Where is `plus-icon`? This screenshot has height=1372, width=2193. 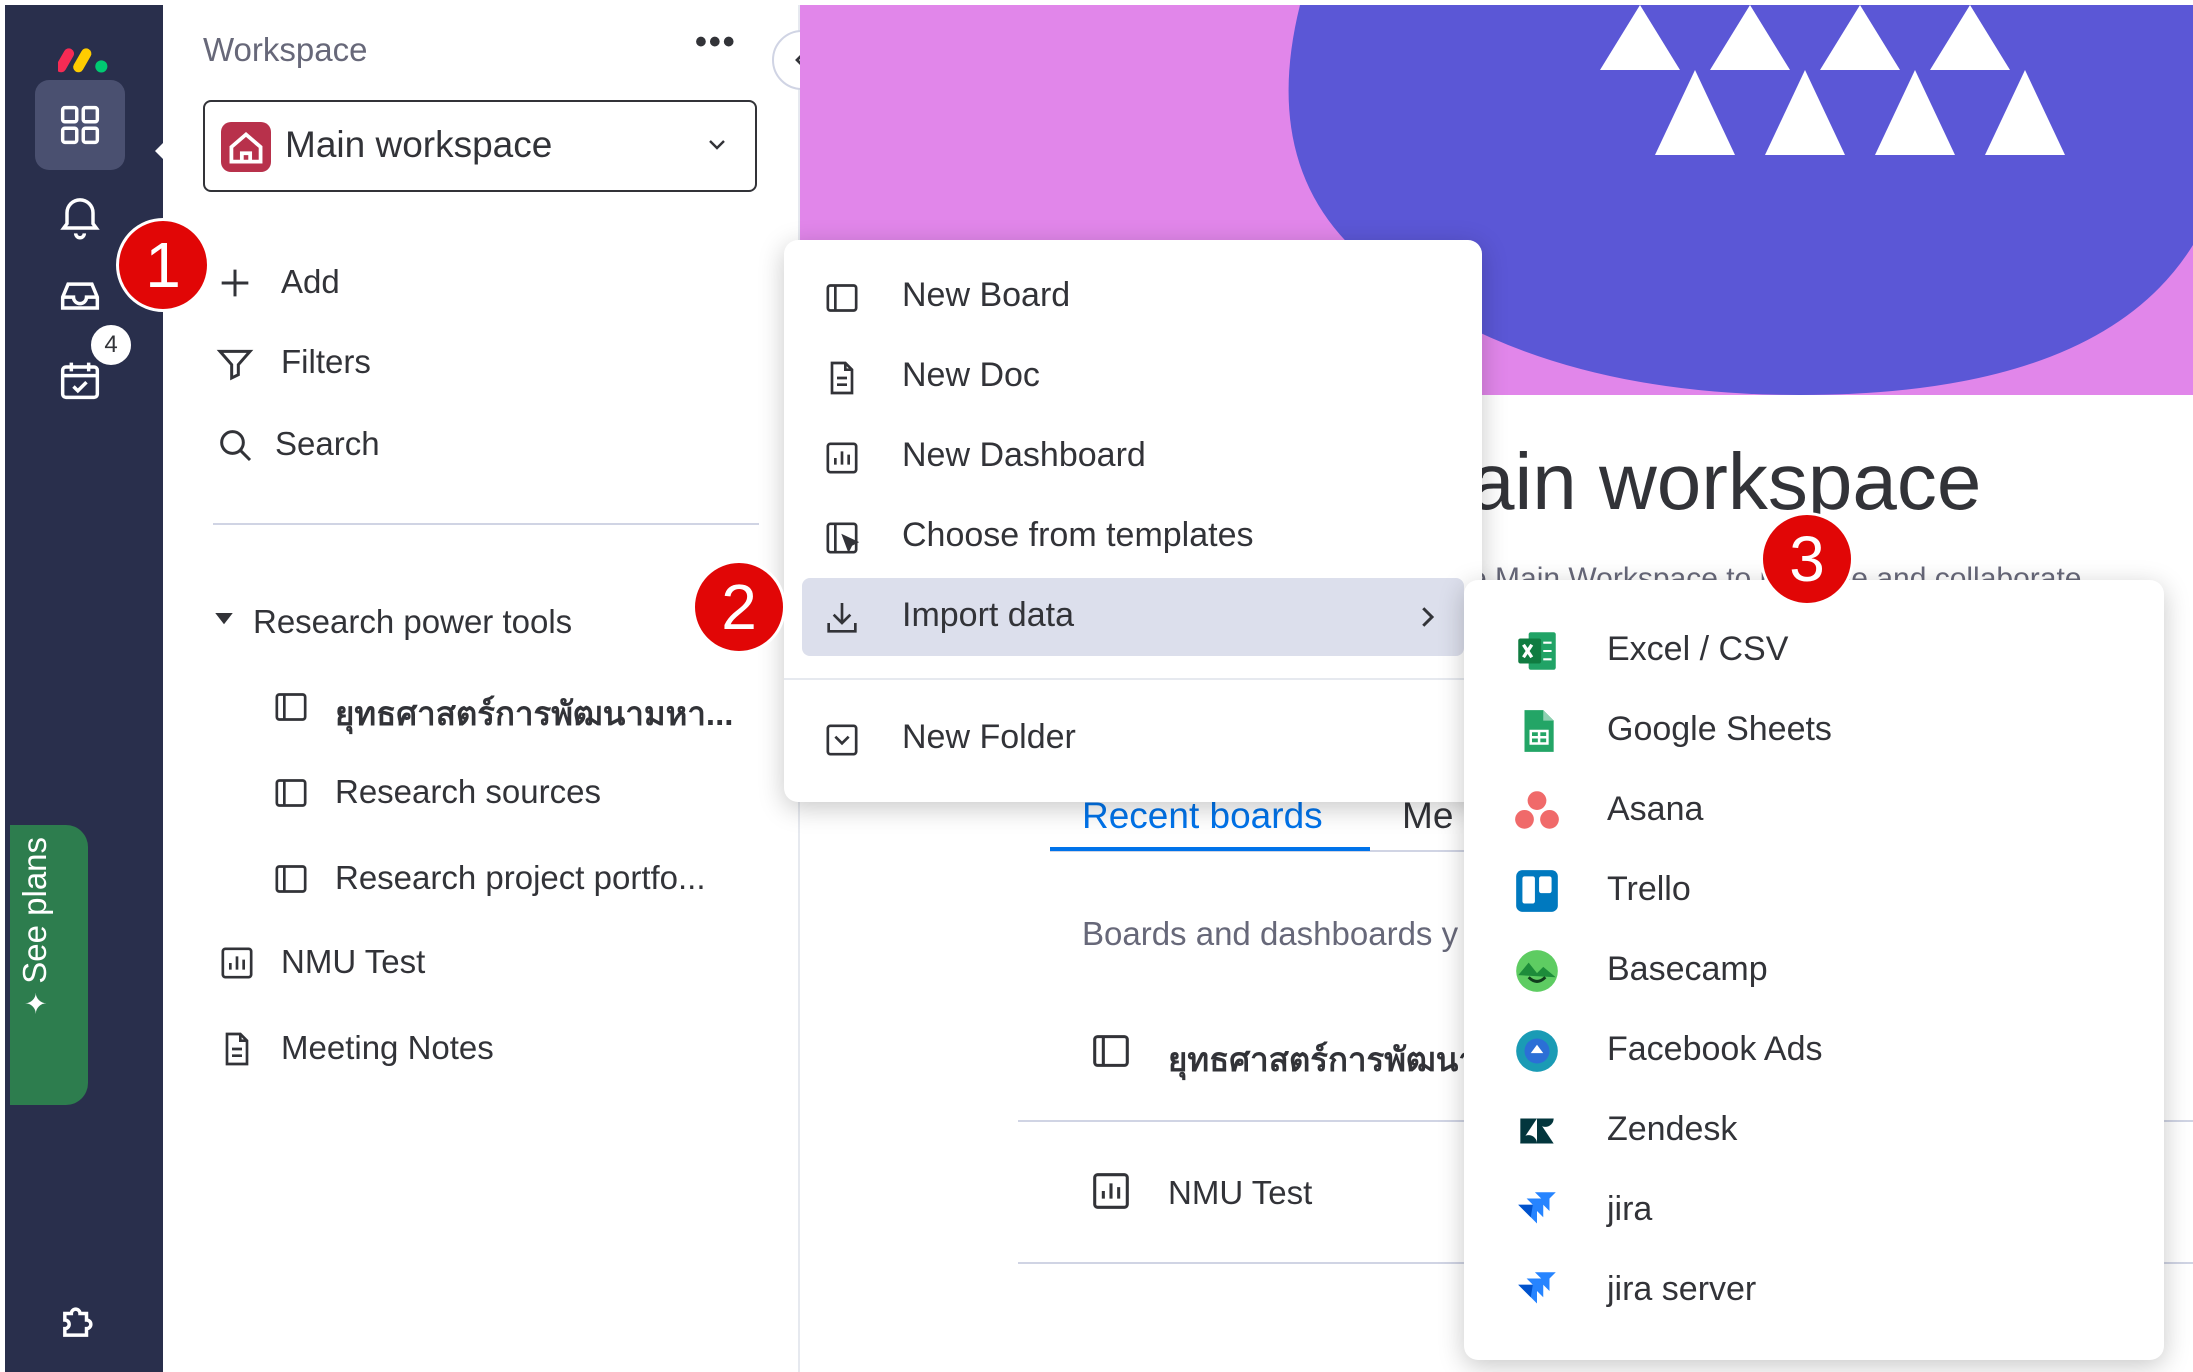 plus-icon is located at coordinates (235, 283).